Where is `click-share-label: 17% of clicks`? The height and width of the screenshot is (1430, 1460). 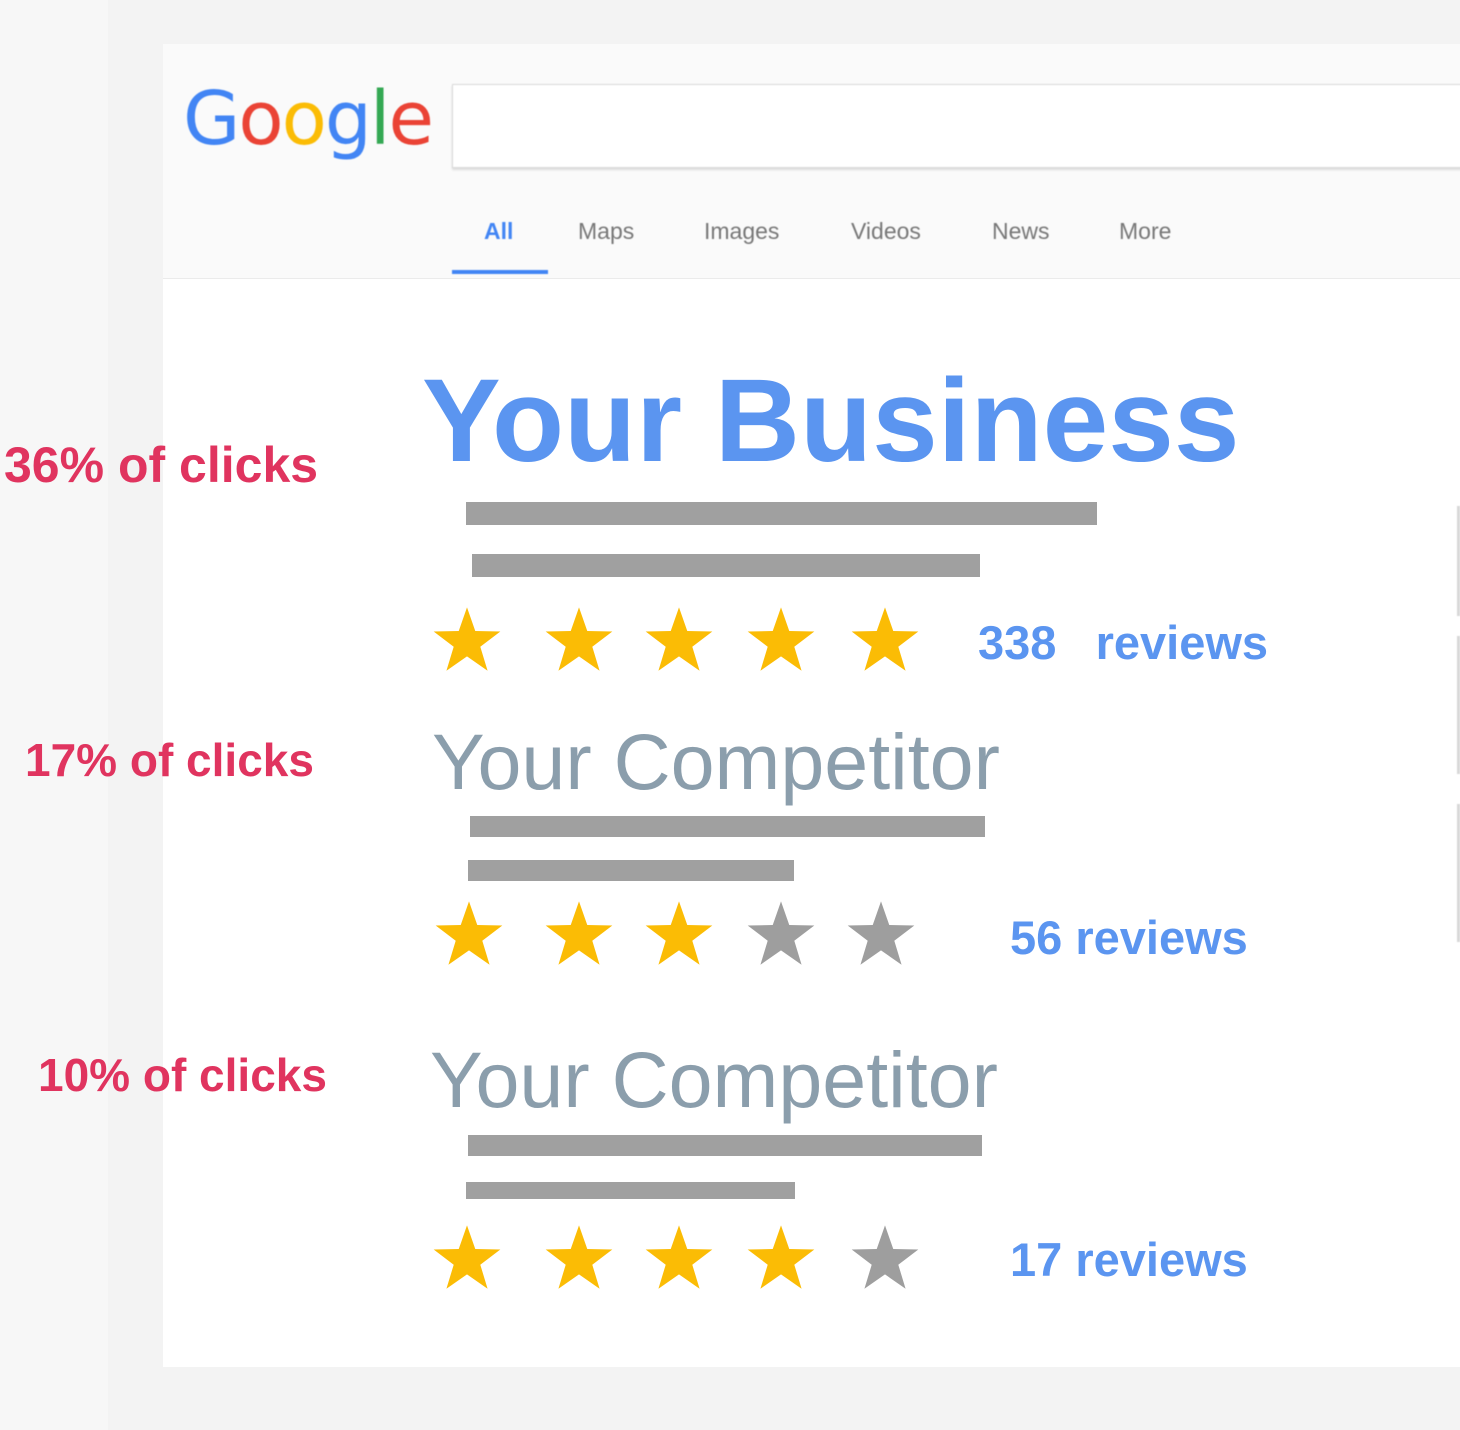 click-share-label: 17% of clicks is located at coordinates (169, 760).